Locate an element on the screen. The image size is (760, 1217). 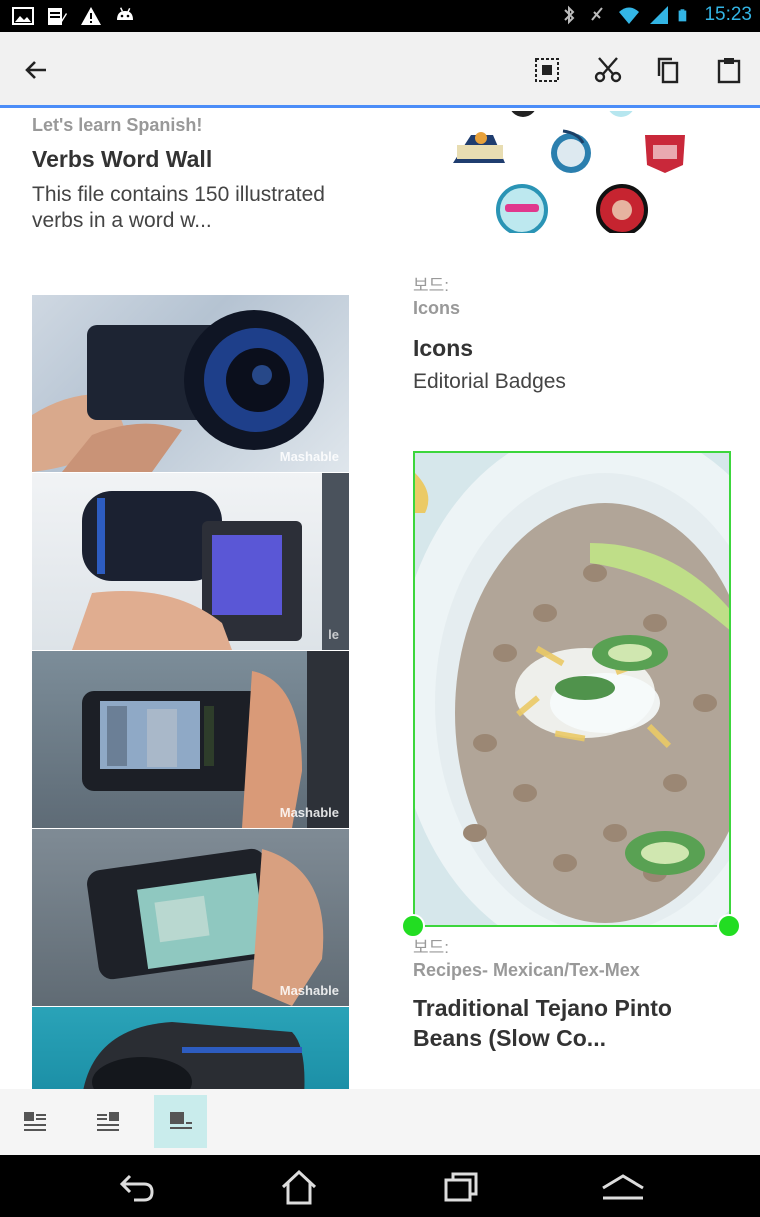
katrina-badge is located at coordinates (571, 151).